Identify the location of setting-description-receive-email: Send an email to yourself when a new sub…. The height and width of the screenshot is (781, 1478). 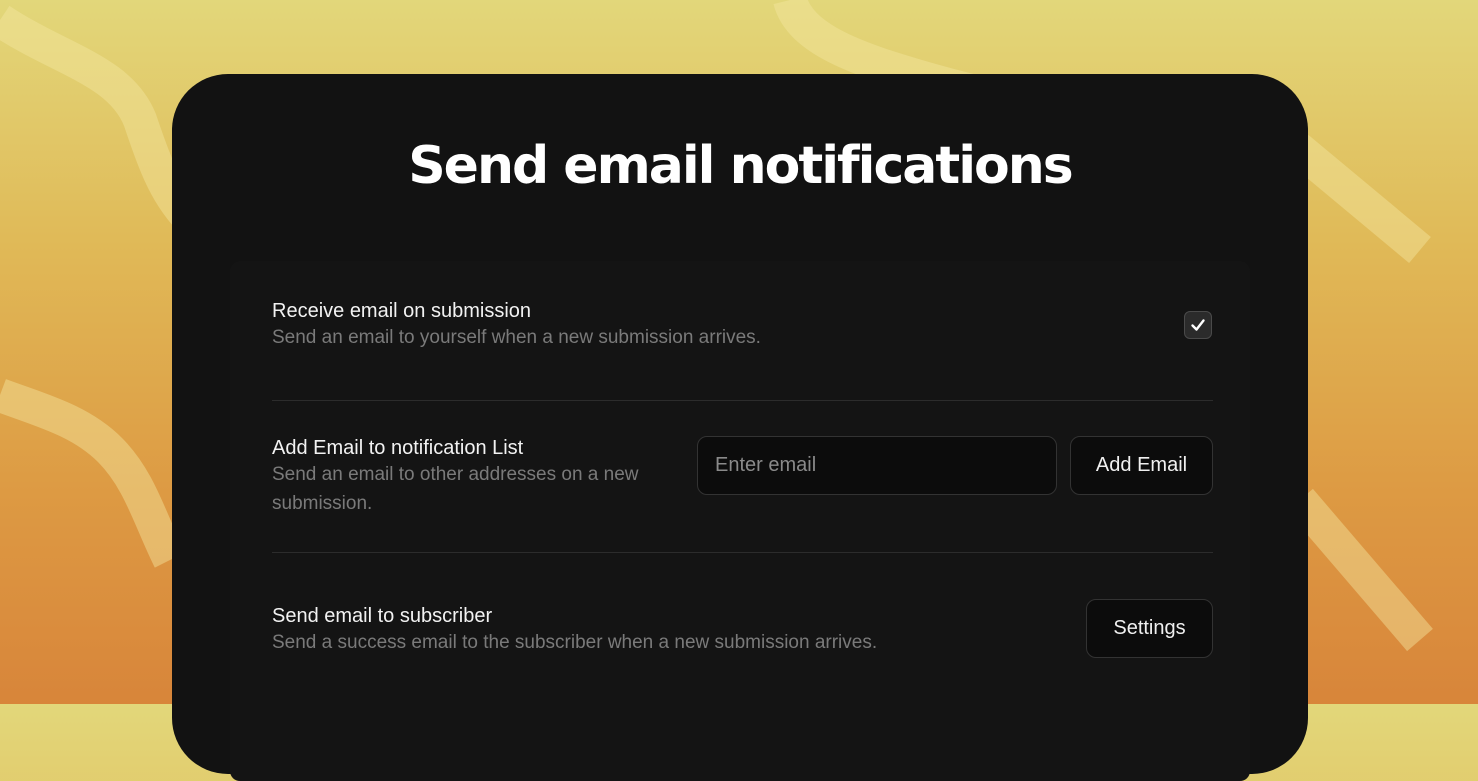
(516, 337).